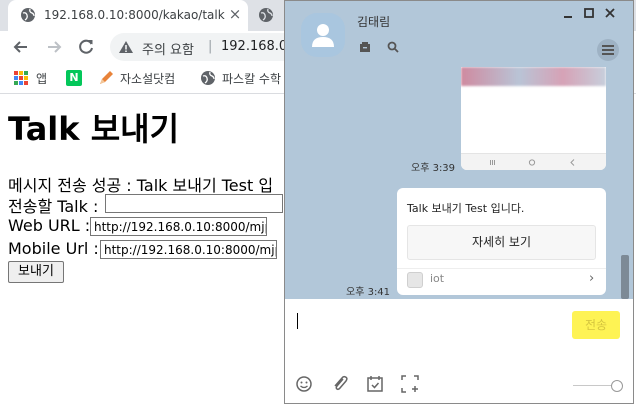 The height and width of the screenshot is (411, 636). Describe the element at coordinates (194, 203) in the screenshot. I see `talk-input` at that location.